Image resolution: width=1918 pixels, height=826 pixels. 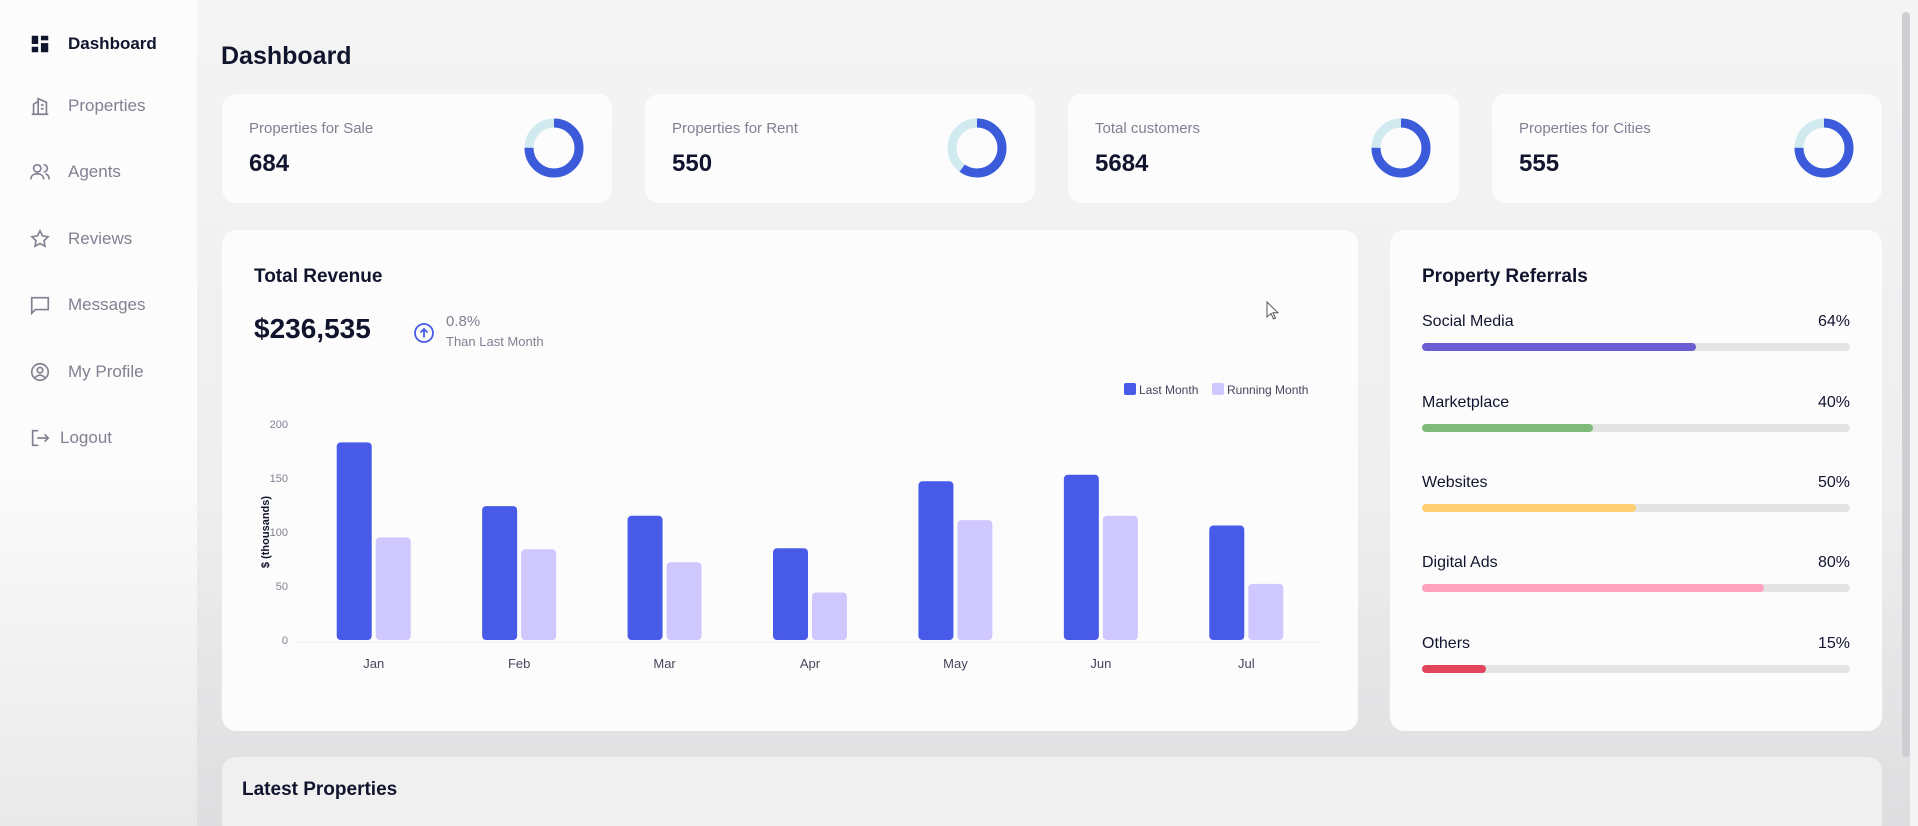 I want to click on referral-name: Social Media, so click(x=1468, y=321).